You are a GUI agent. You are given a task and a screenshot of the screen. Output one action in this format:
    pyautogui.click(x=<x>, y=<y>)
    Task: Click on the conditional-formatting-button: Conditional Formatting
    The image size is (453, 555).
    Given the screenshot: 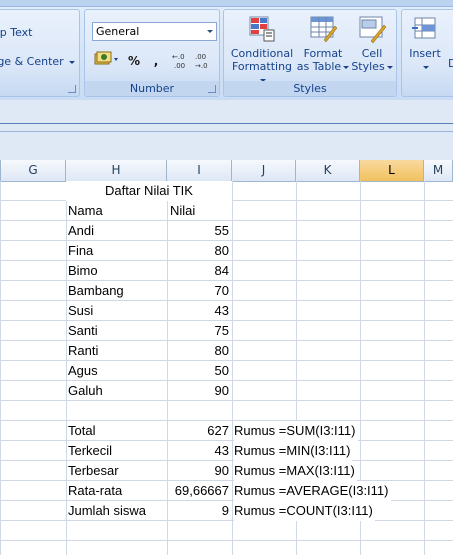 What is the action you would take?
    pyautogui.click(x=262, y=50)
    